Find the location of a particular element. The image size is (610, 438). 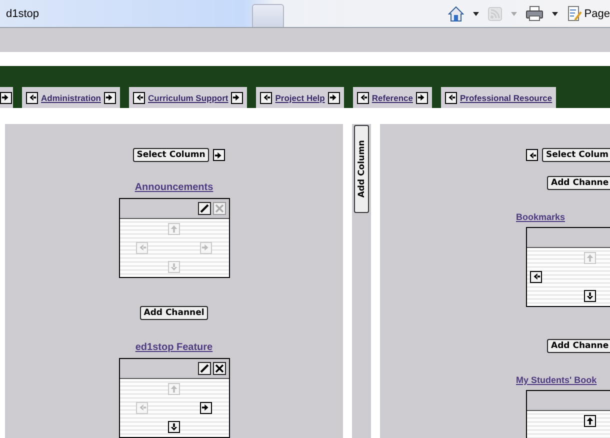

tab-link: Administration is located at coordinates (71, 97).